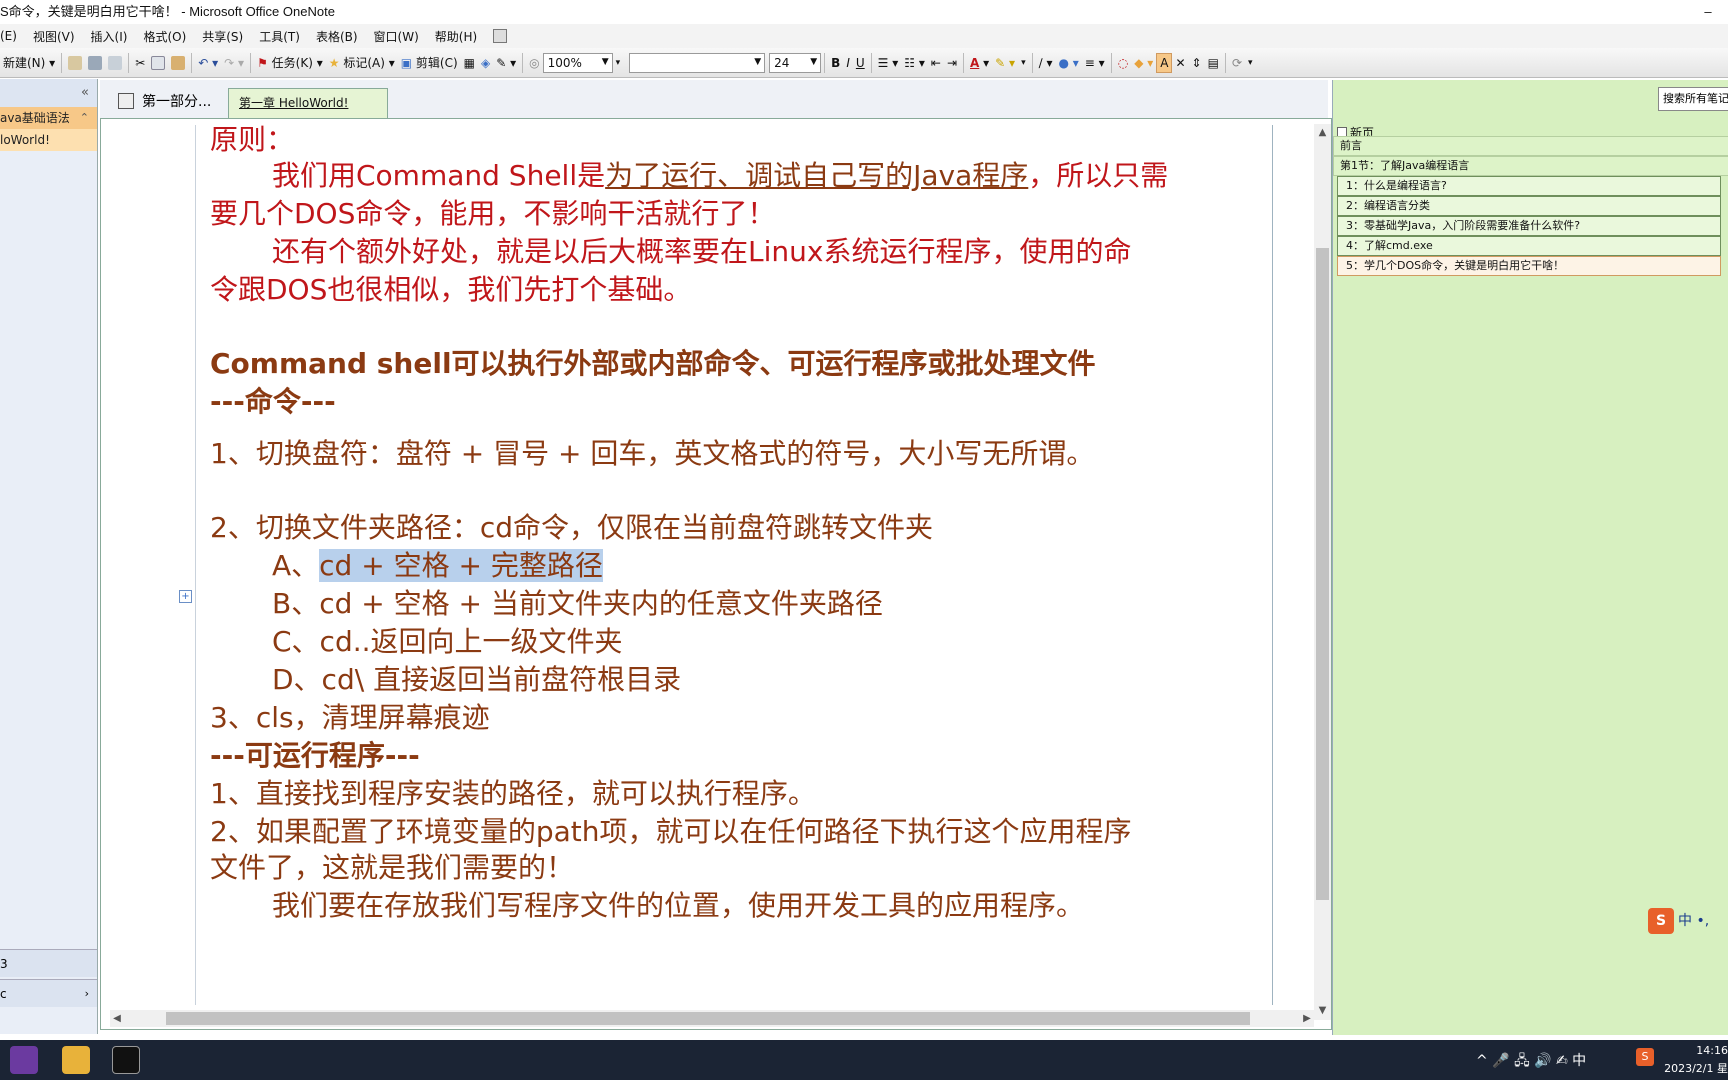  I want to click on menu-insert: 插入(I), so click(109, 36).